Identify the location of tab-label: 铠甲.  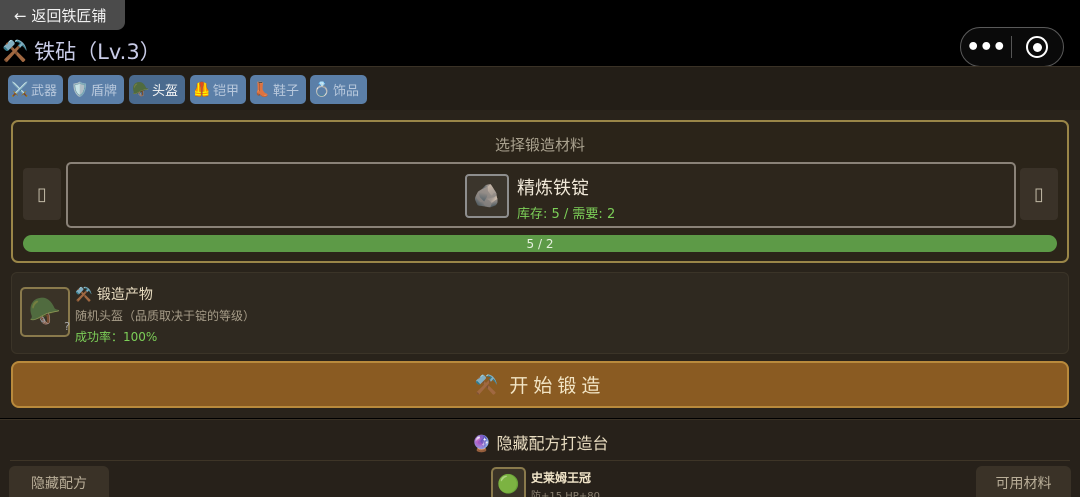
(226, 91).